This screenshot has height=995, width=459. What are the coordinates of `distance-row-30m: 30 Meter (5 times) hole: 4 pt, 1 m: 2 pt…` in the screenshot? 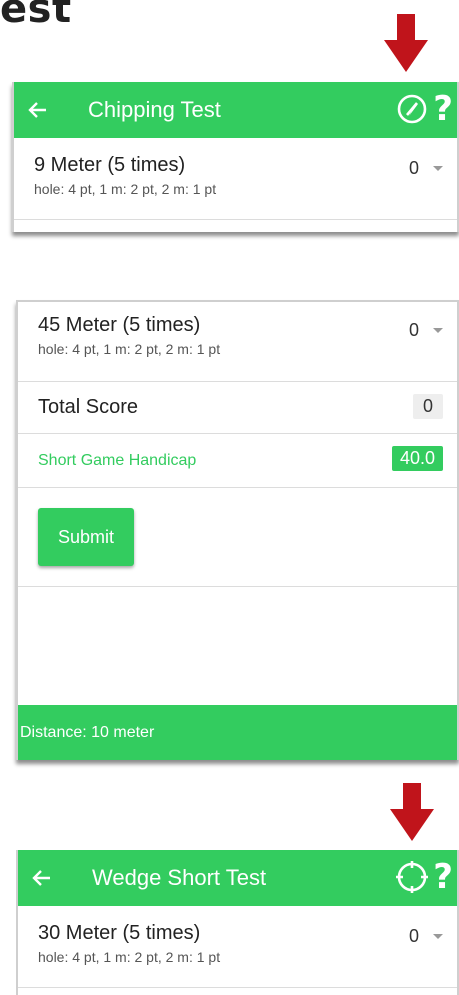 It's located at (237, 947).